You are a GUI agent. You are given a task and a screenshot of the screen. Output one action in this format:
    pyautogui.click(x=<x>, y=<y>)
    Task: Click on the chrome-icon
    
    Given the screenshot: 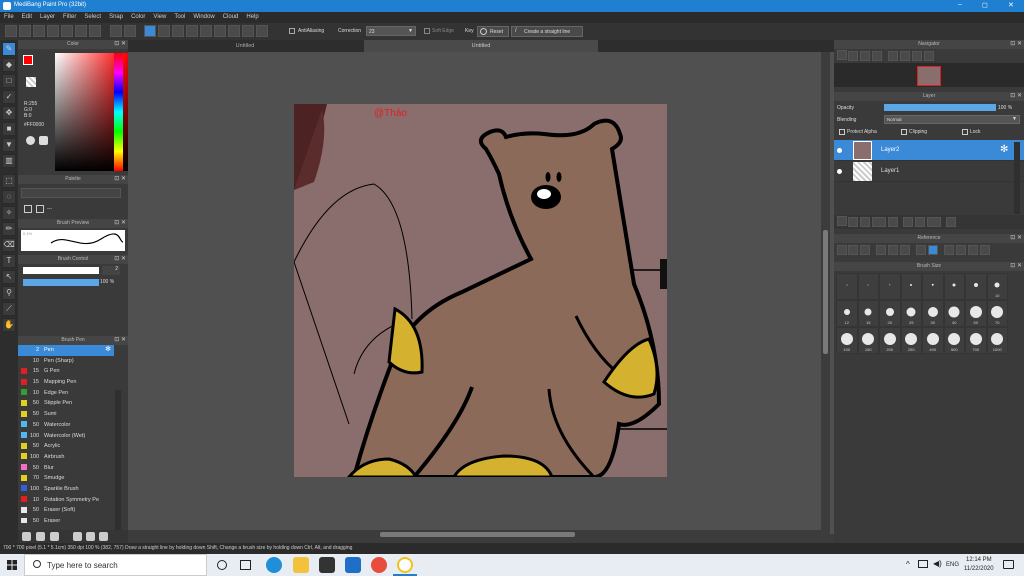 What is the action you would take?
    pyautogui.click(x=379, y=565)
    